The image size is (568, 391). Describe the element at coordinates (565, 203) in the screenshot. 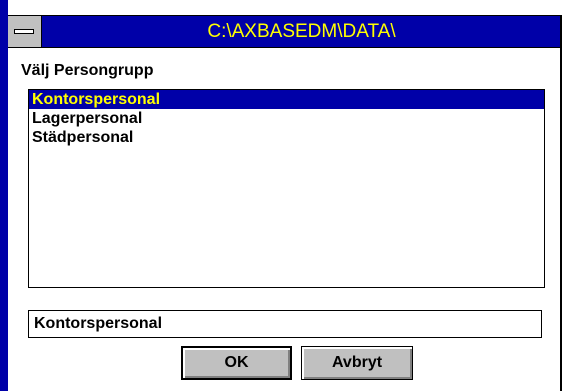

I see `window-frame-right-outer` at that location.